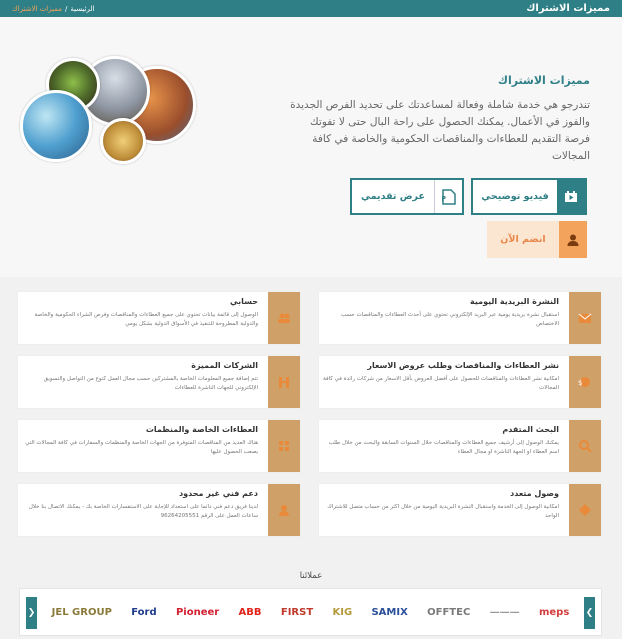 This screenshot has height=639, width=622. Describe the element at coordinates (389, 612) in the screenshot. I see `client-logo: SAMIX` at that location.